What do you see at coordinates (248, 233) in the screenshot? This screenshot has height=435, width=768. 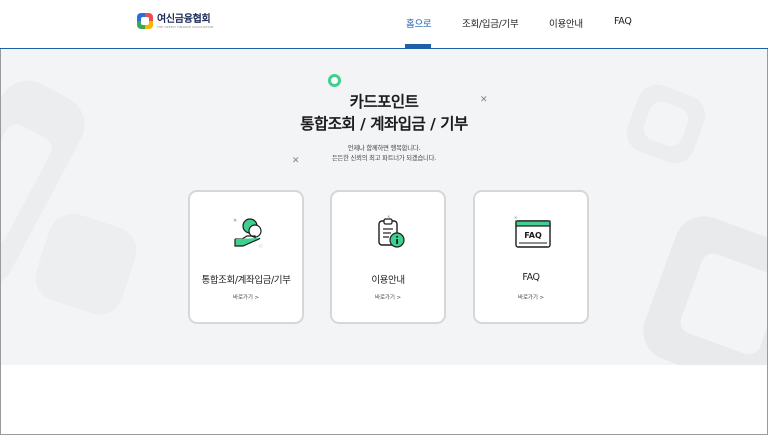 I see `coin-hand-icon: ✕ ○` at bounding box center [248, 233].